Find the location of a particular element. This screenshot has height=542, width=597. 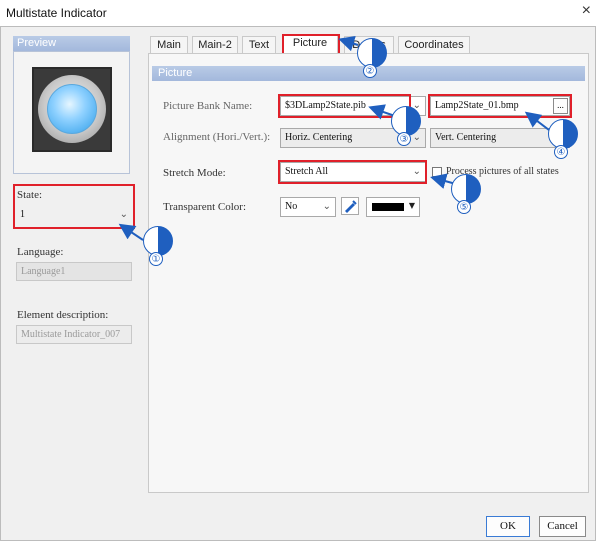

lamp-icon is located at coordinates (72, 109).